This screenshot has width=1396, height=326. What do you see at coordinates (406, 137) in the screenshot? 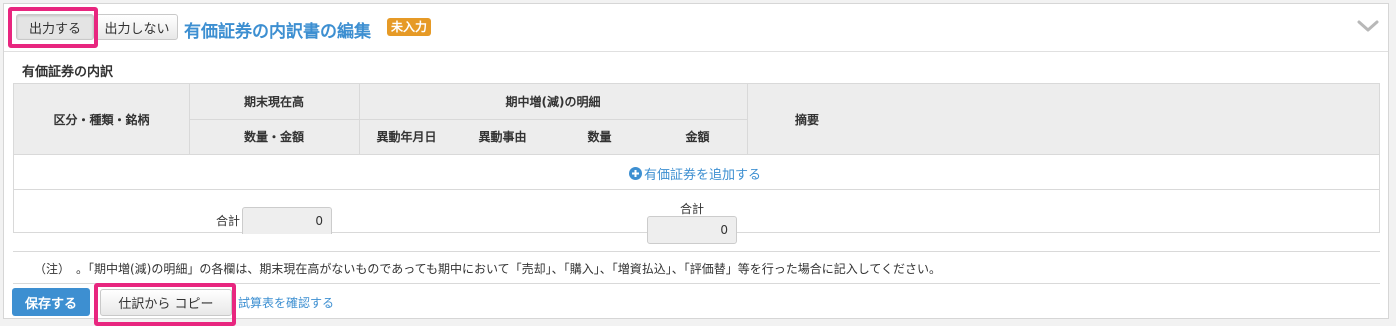
I see `col-change-date-header: 異動年月日` at bounding box center [406, 137].